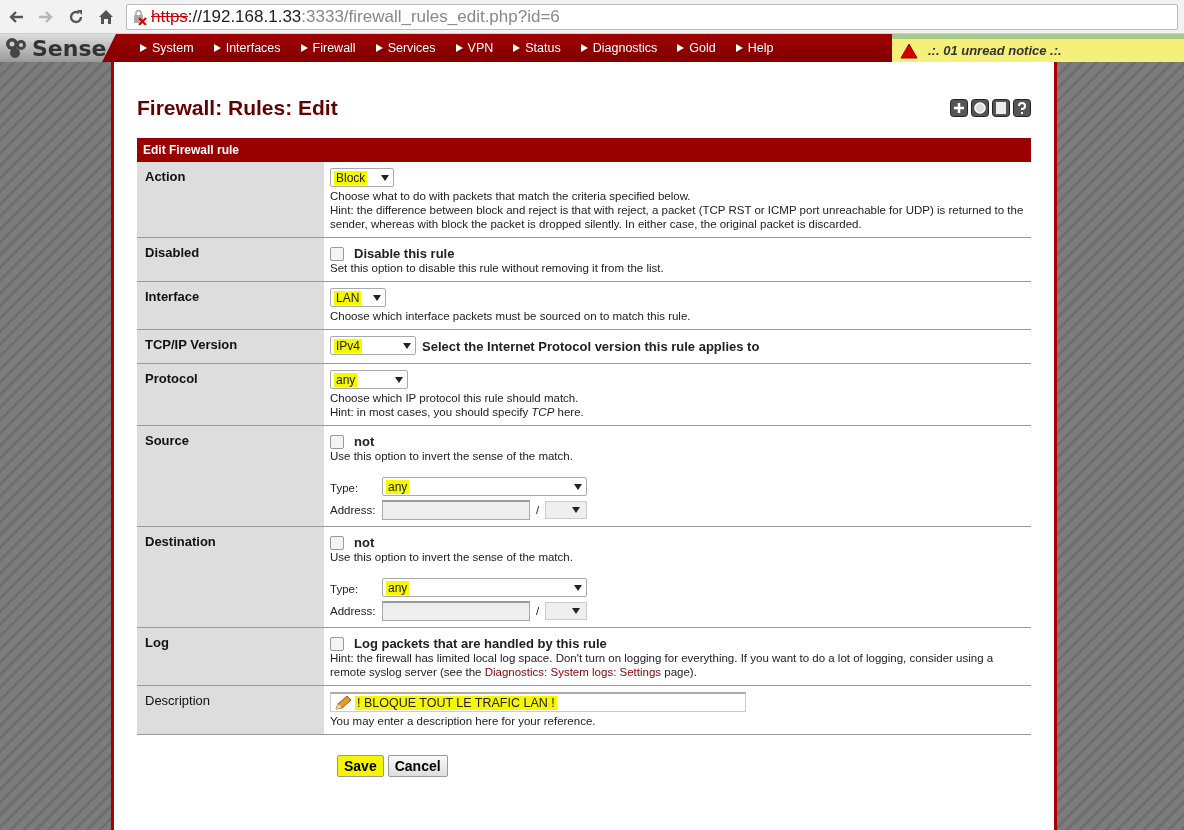  What do you see at coordinates (538, 702) in the screenshot?
I see `description-field: ! BLOQUE TOUT LE TRAFIC LAN !` at bounding box center [538, 702].